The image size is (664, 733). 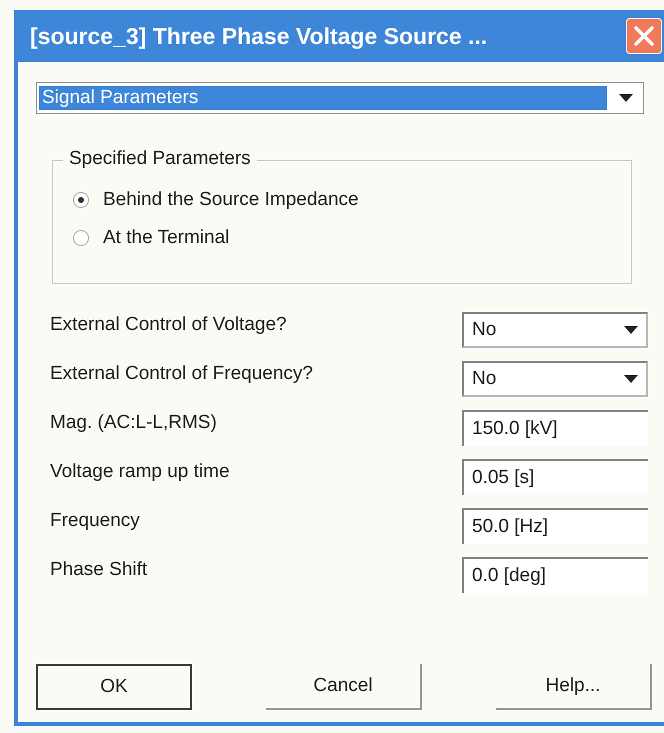 I want to click on parameter-label: External Control of Frequency?, so click(x=181, y=374).